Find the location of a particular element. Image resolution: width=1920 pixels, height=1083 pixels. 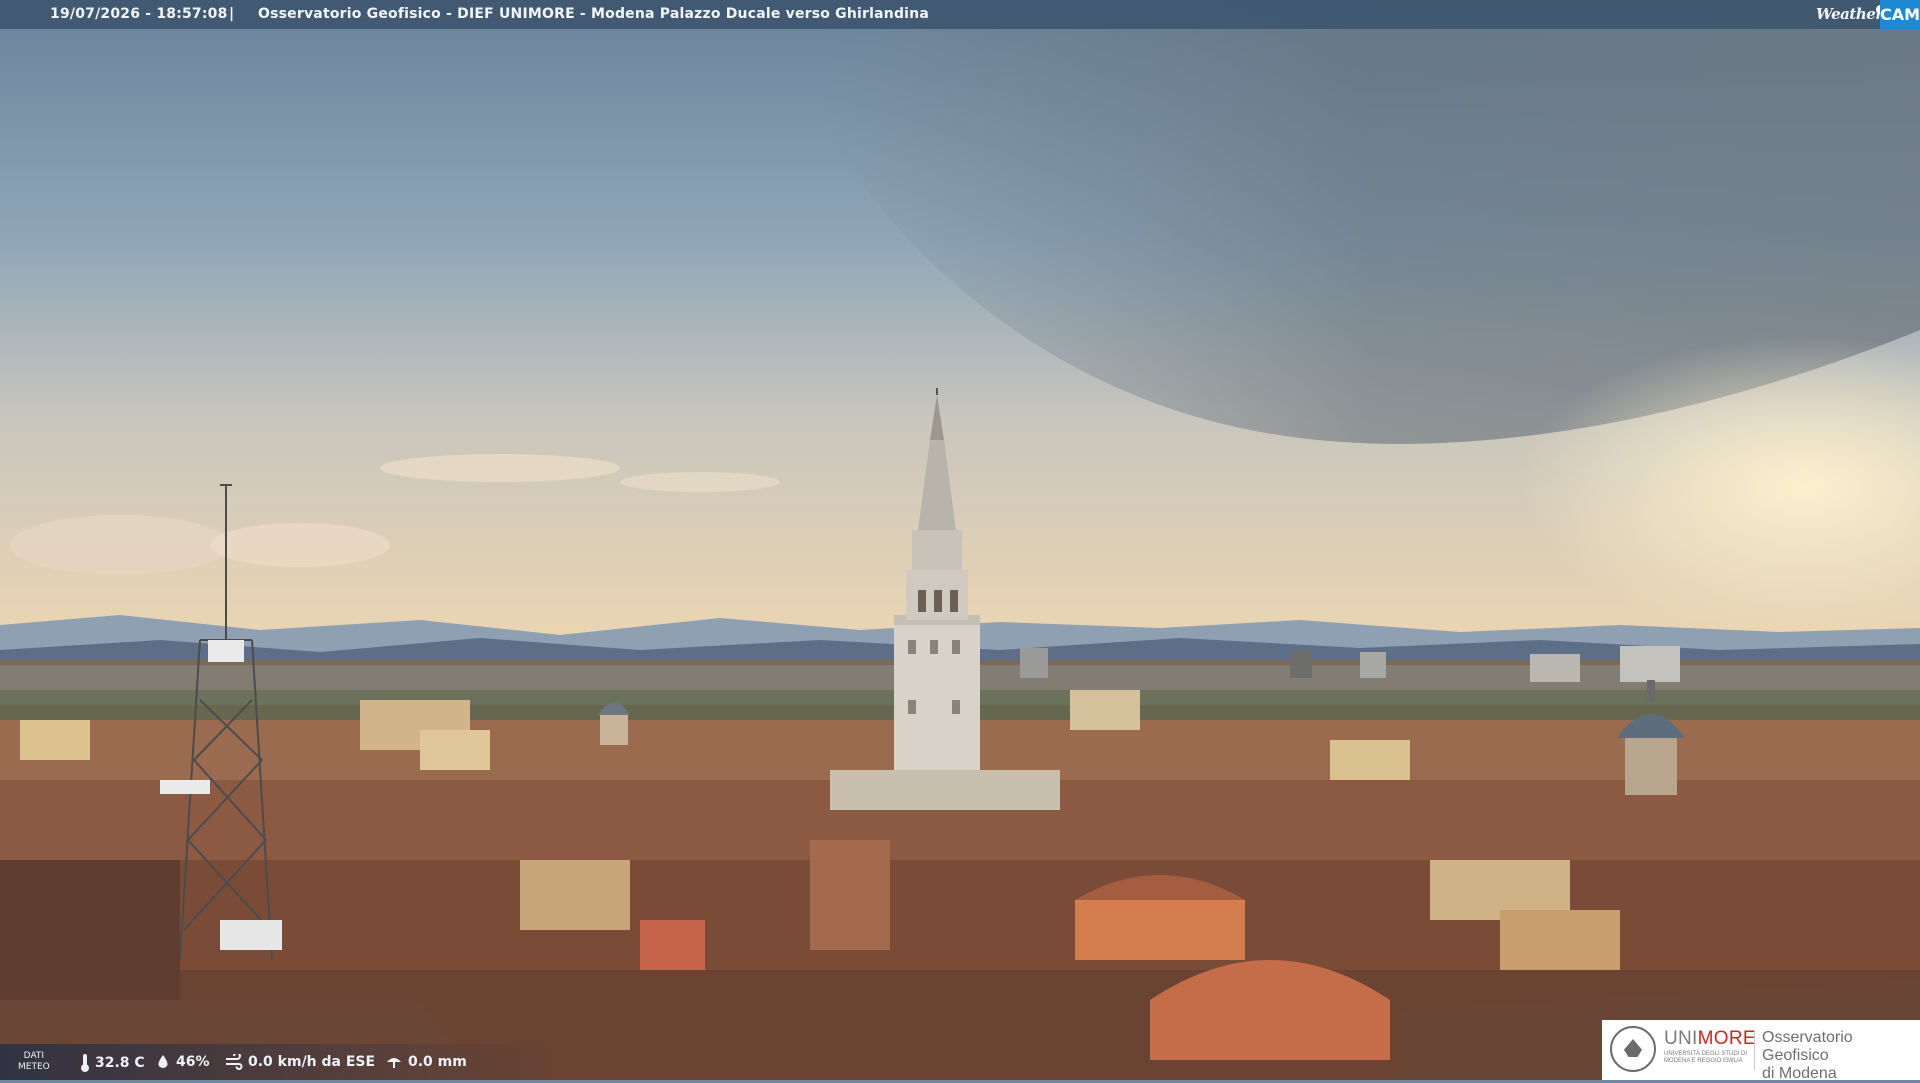

humidity-value: 46% is located at coordinates (193, 1062).